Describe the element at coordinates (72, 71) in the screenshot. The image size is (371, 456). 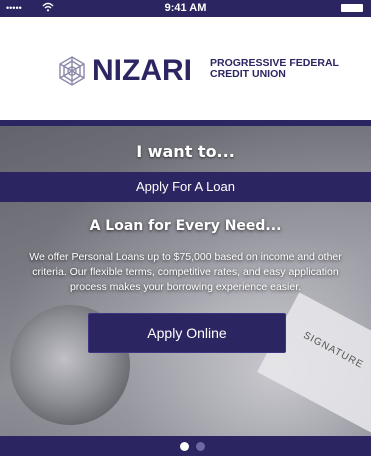
I see `emblem-icon` at that location.